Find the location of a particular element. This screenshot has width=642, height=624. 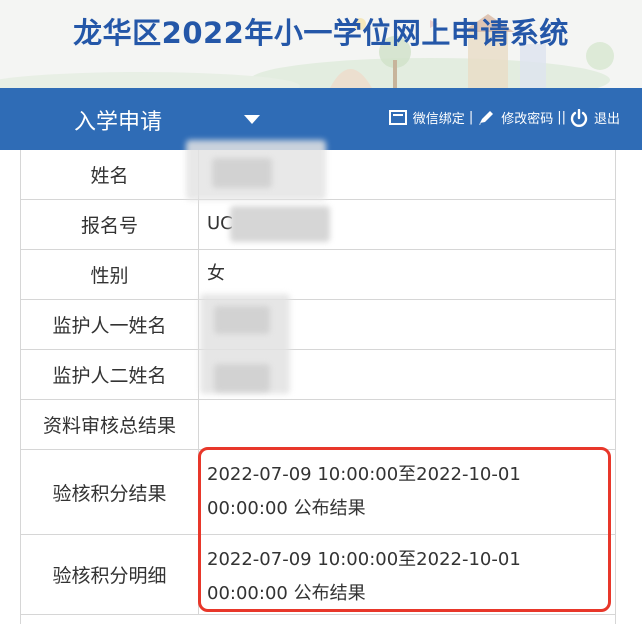

table-row: 资料审核总结果 is located at coordinates (318, 425).